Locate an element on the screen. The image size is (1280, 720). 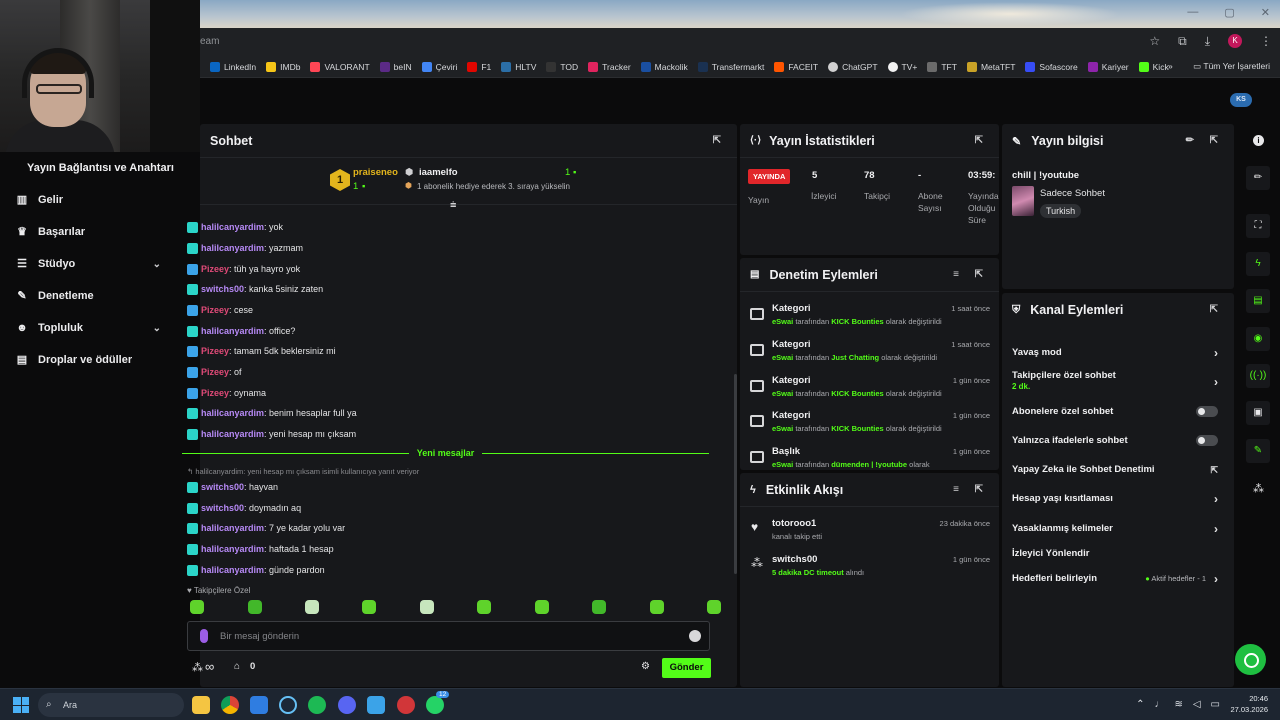
profile-avatar: K is located at coordinates (1235, 41).